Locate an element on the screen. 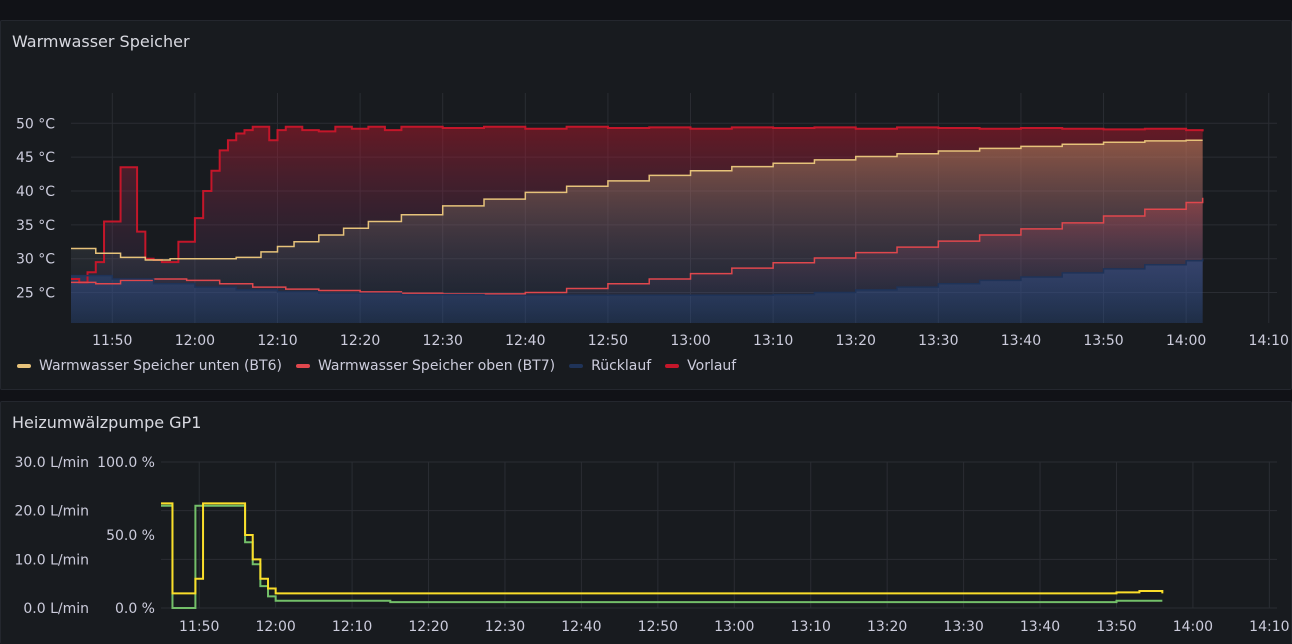 The height and width of the screenshot is (644, 1292). y-tick-label: 35 °C is located at coordinates (35, 226).